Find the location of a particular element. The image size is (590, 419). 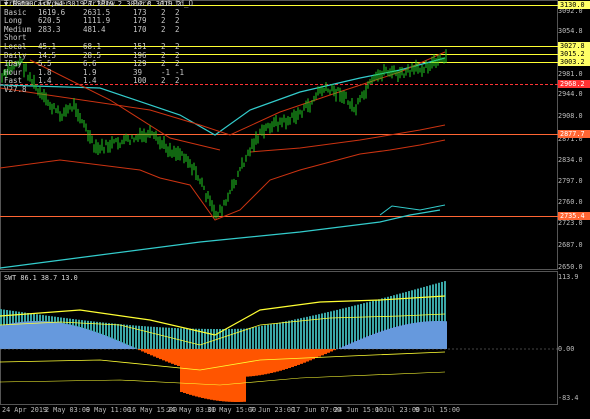

price-label: 2834.0 is located at coordinates (570, 160).